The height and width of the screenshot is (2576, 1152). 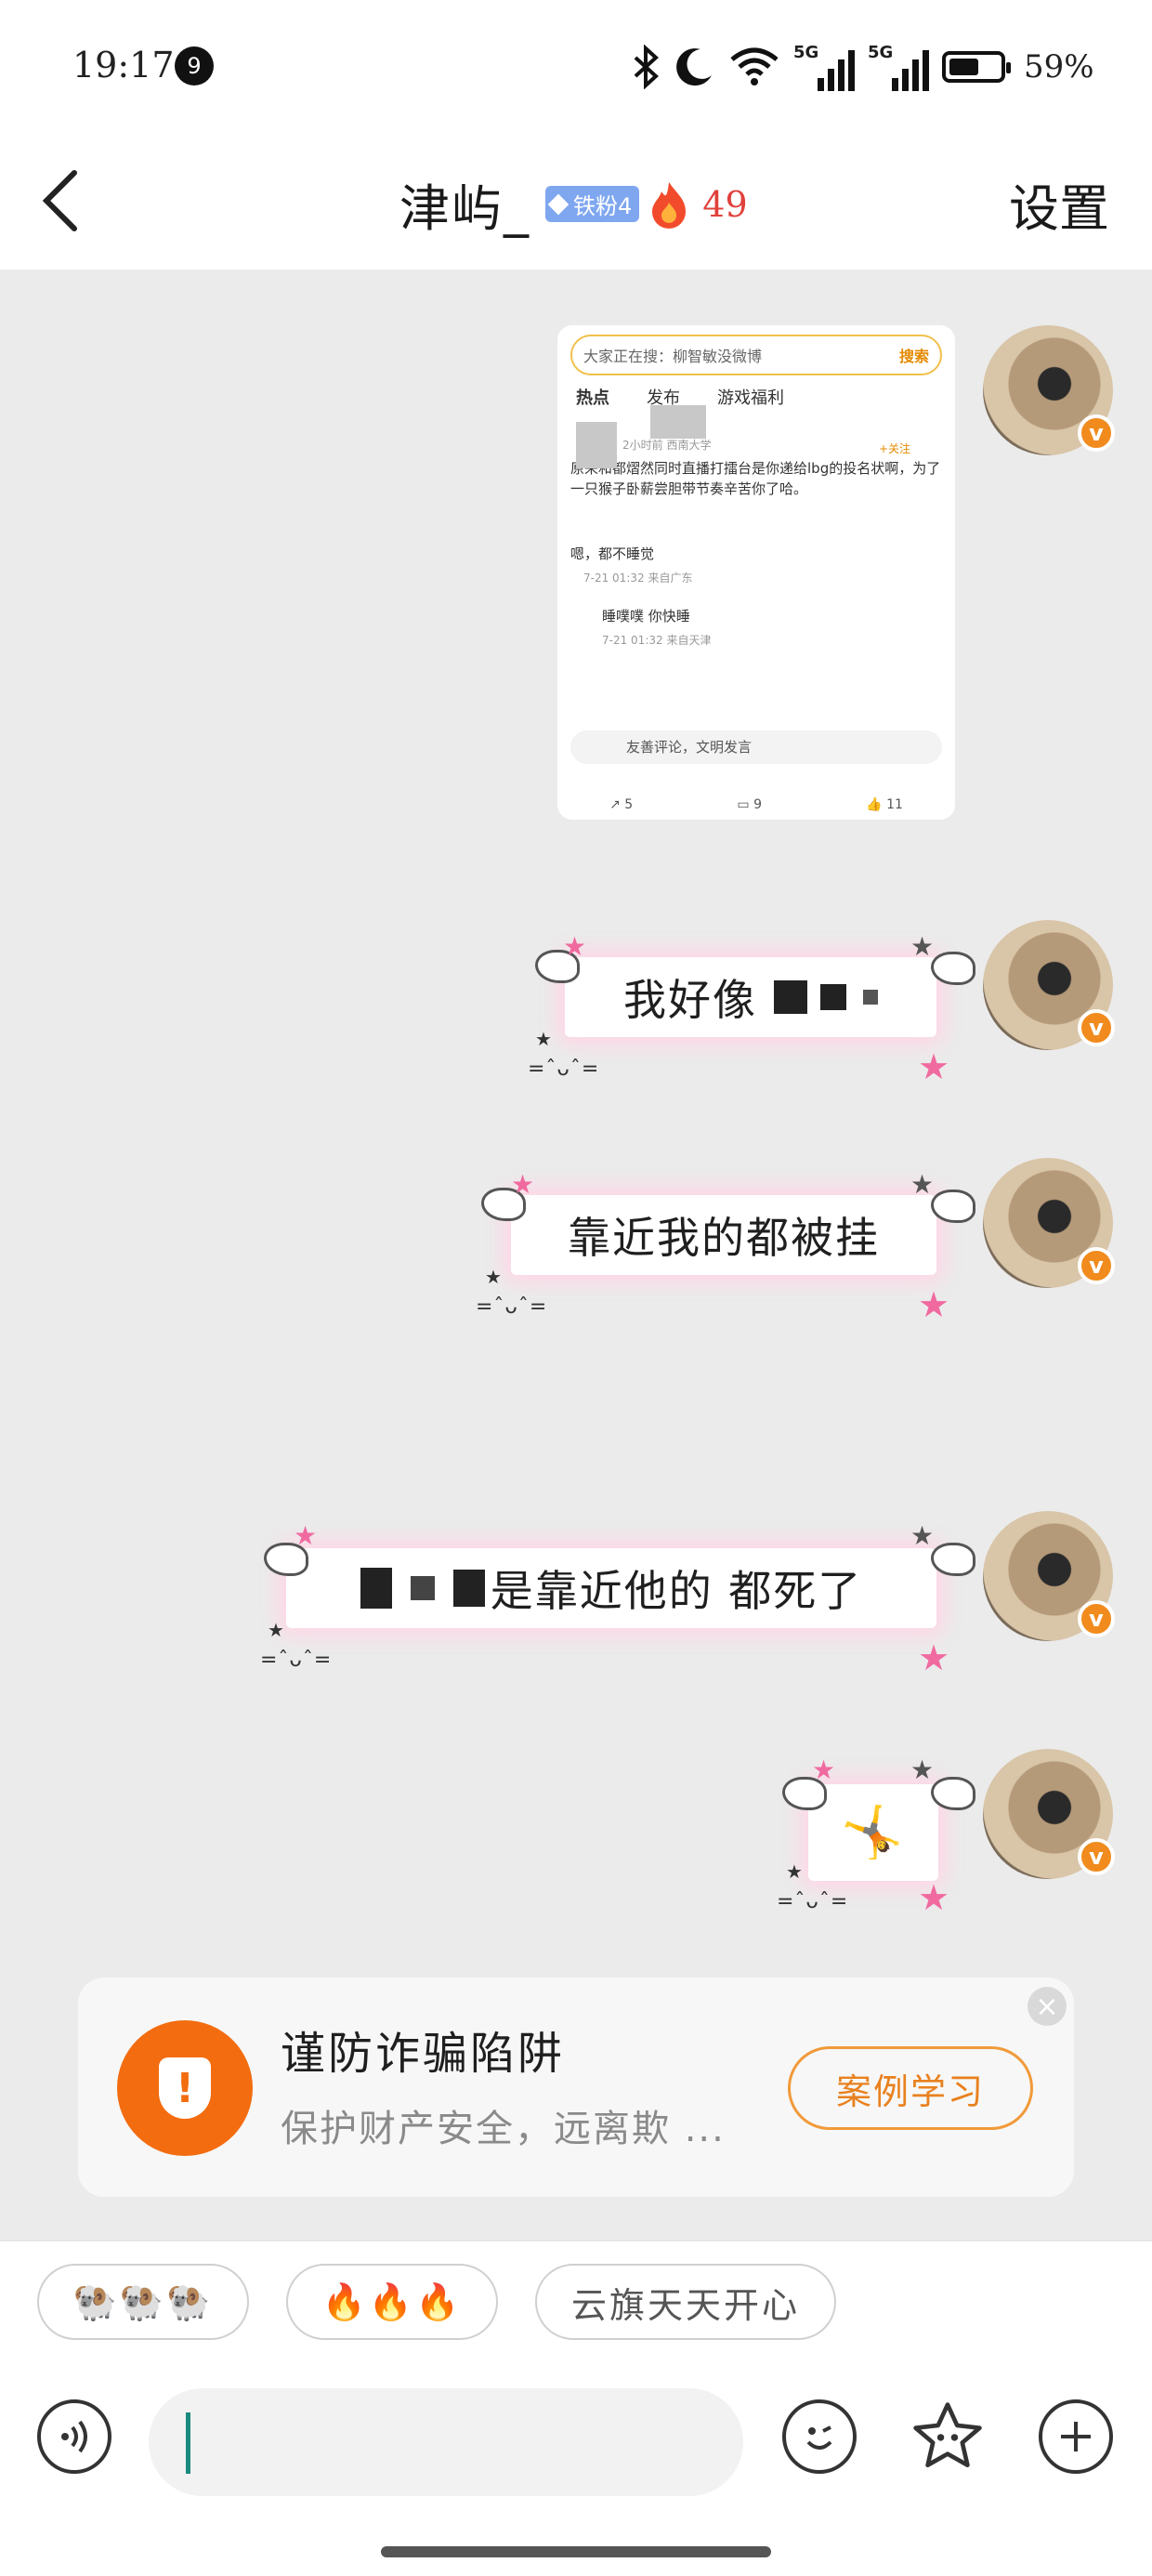 I want to click on sticker-icon, so click(x=947, y=2435).